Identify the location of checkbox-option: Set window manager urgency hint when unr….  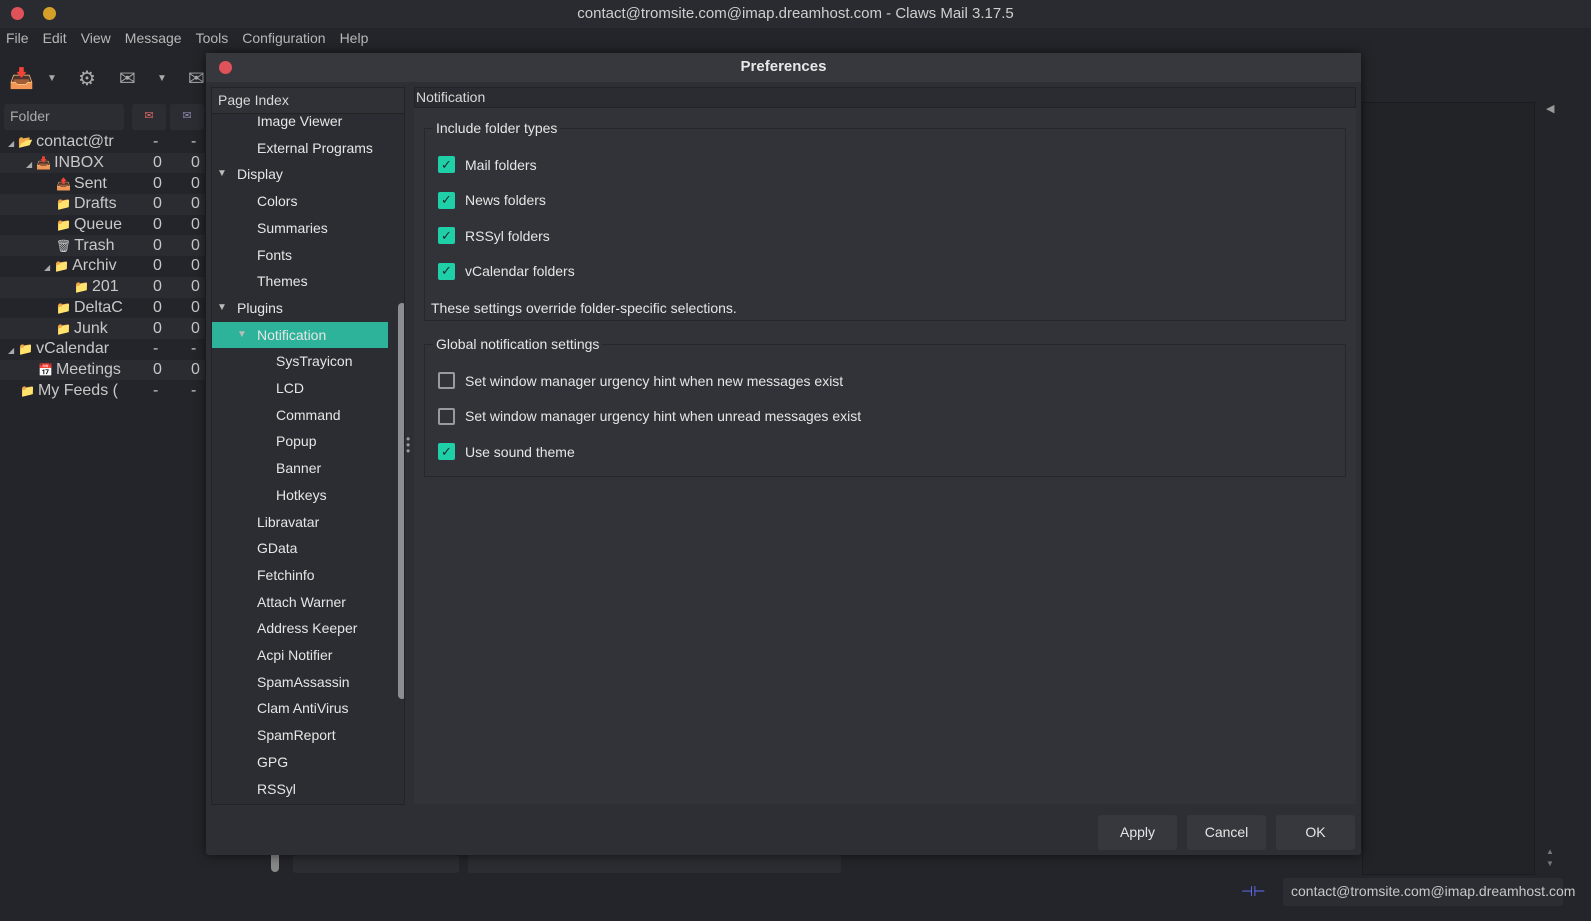
(649, 416).